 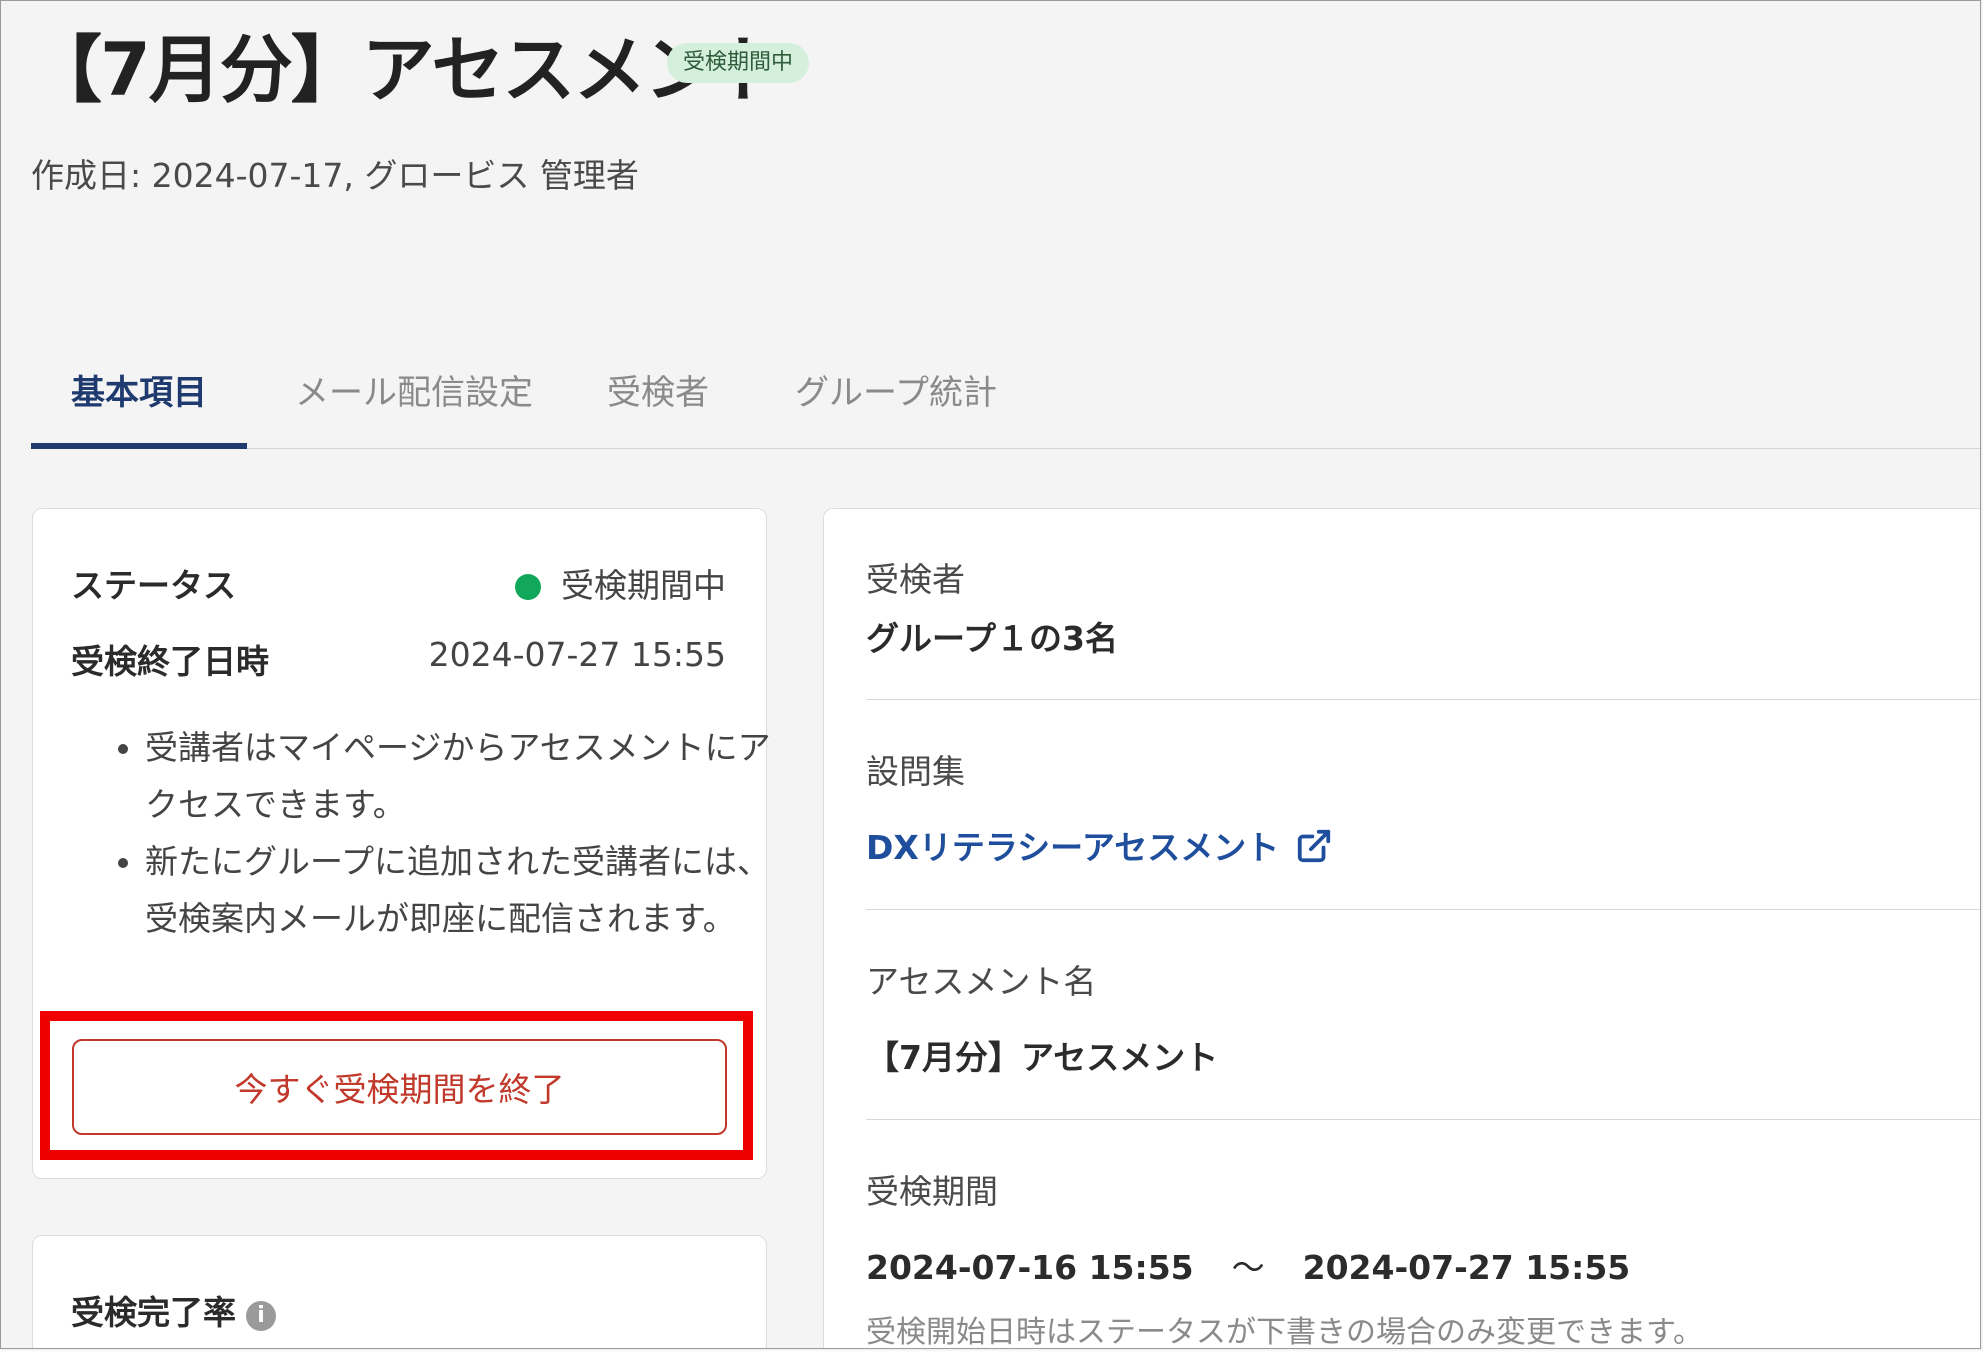 I want to click on status-label: ステータス, so click(x=153, y=585).